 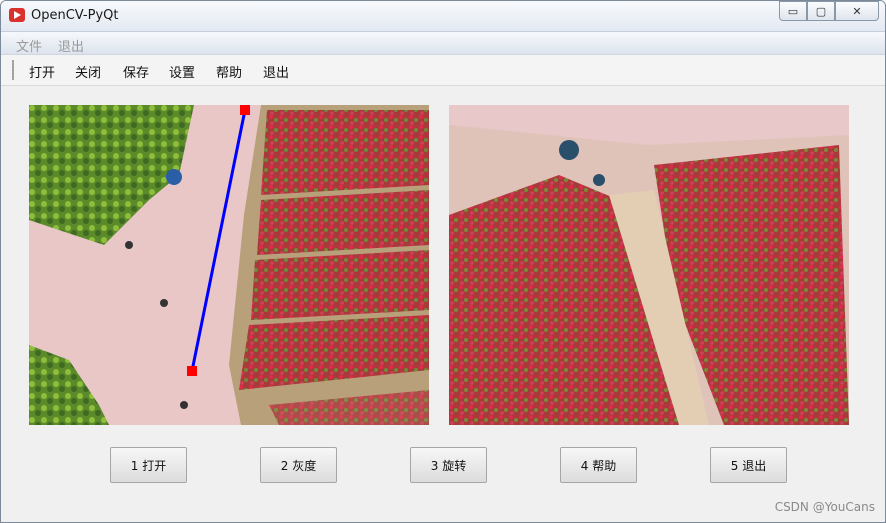 What do you see at coordinates (71, 45) in the screenshot?
I see `menu-exit: 退出` at bounding box center [71, 45].